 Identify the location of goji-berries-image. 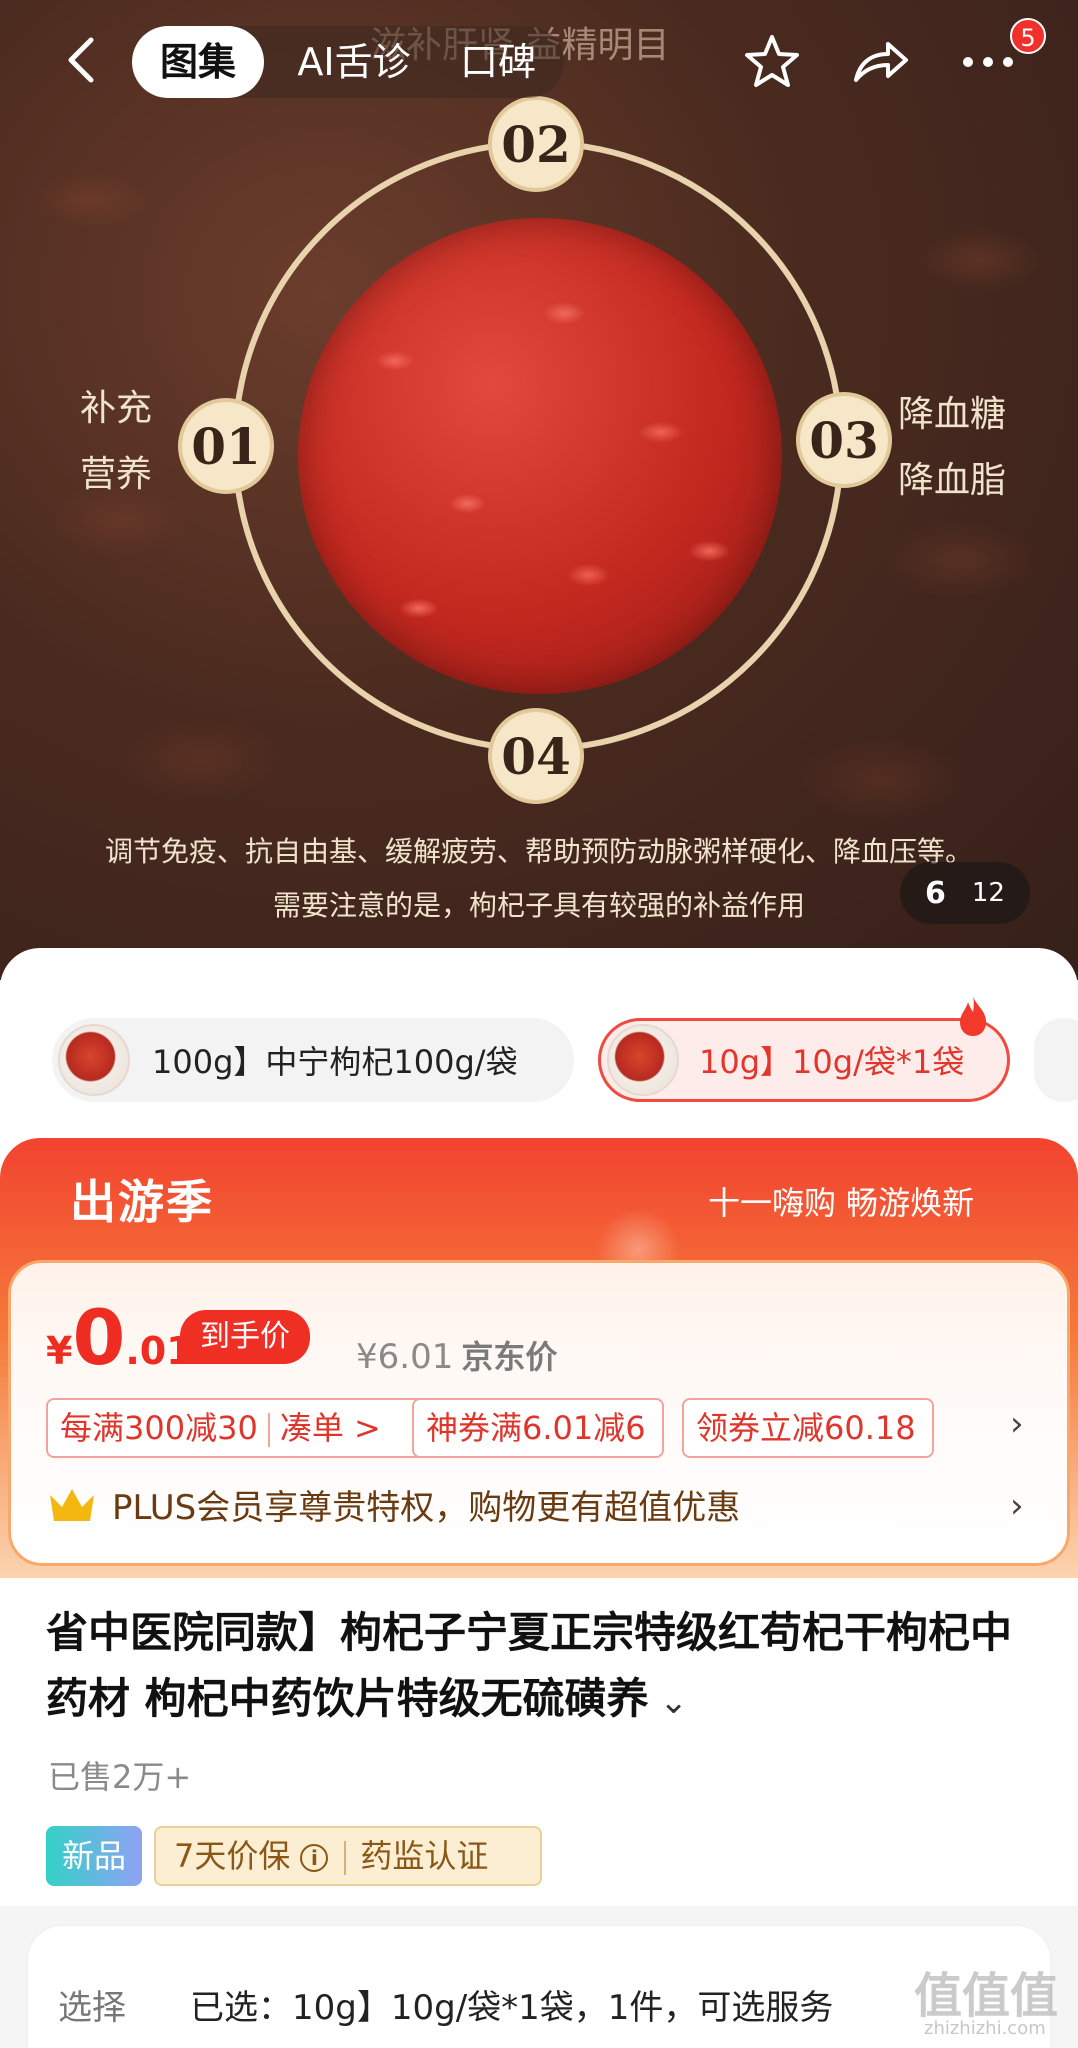
(540, 456).